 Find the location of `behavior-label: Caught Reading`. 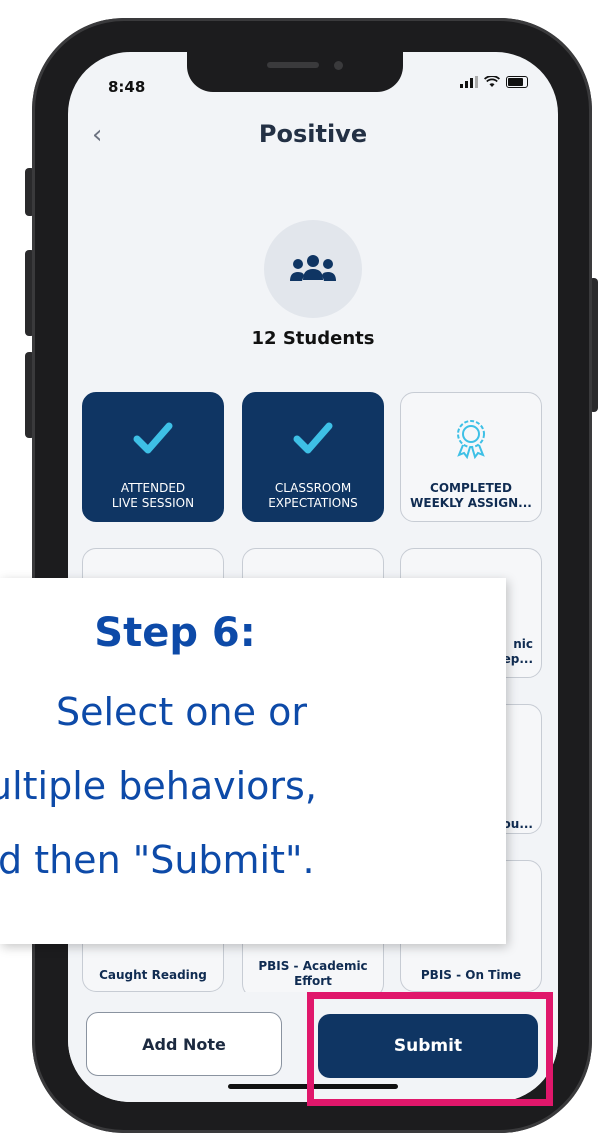

behavior-label: Caught Reading is located at coordinates (153, 975).